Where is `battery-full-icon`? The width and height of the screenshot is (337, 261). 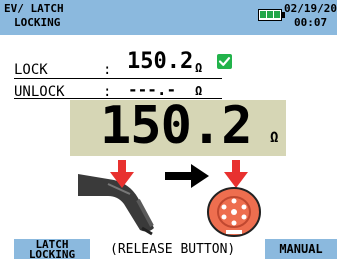
battery-full-icon is located at coordinates (270, 15).